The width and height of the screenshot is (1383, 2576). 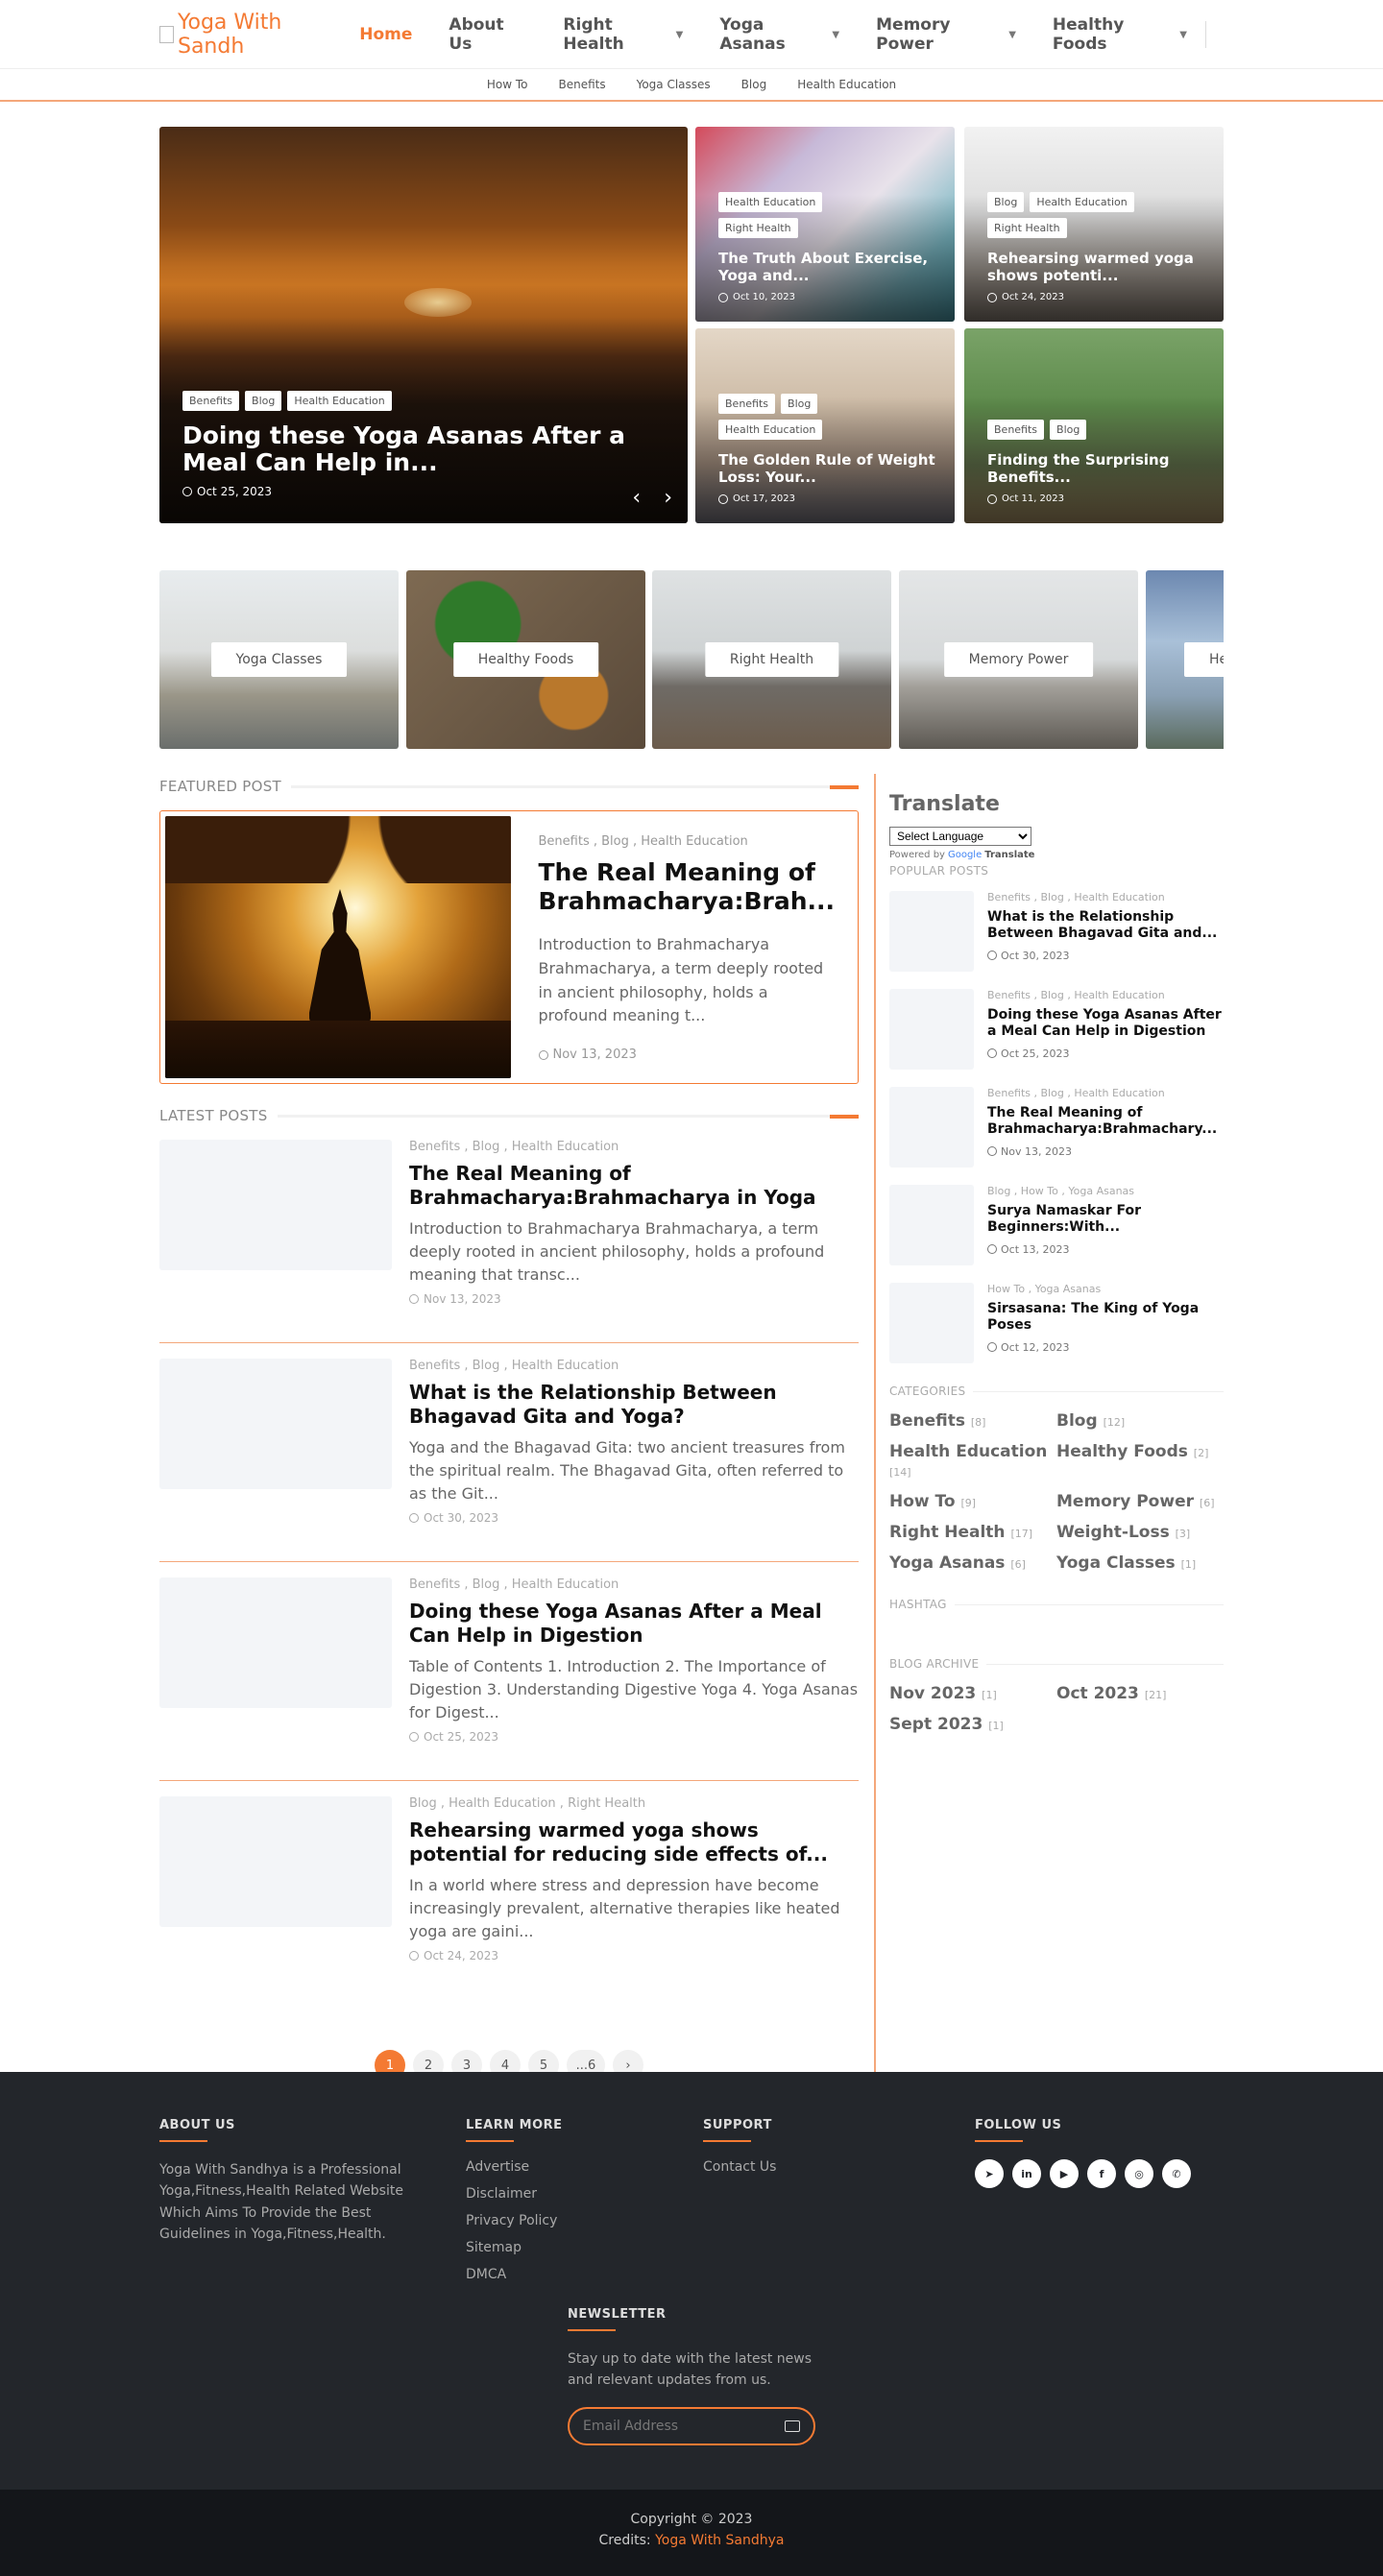 I want to click on nav-about-us: About Us, so click(x=487, y=34).